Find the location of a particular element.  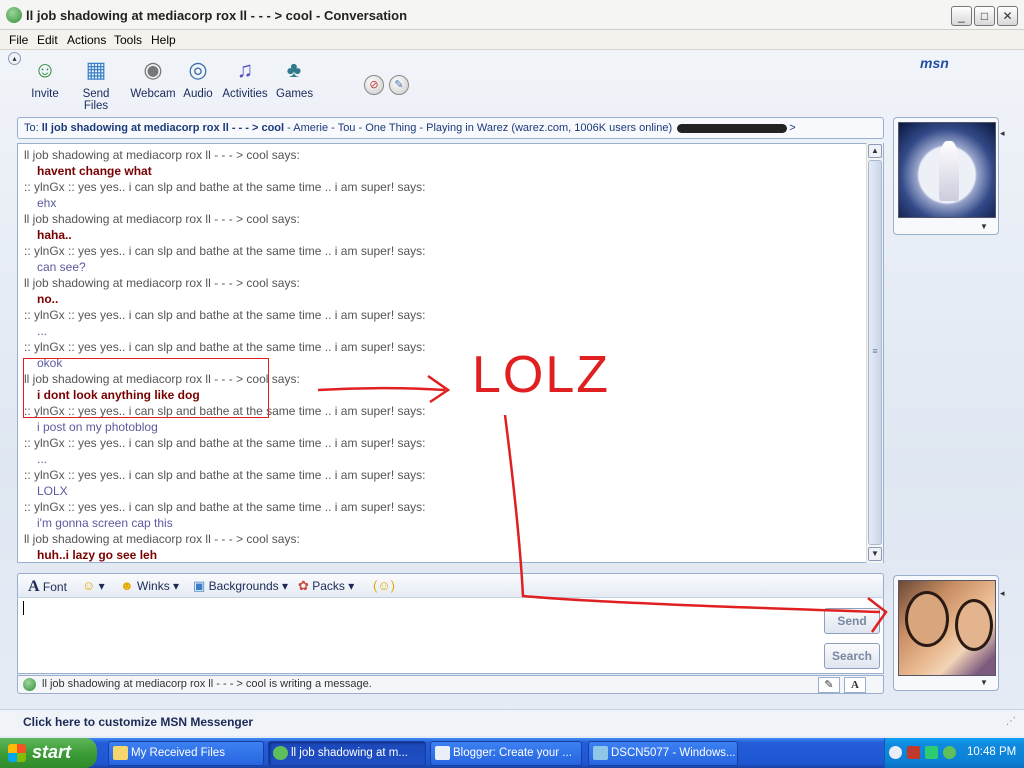

msn-buddy-icon is located at coordinates (280, 753).